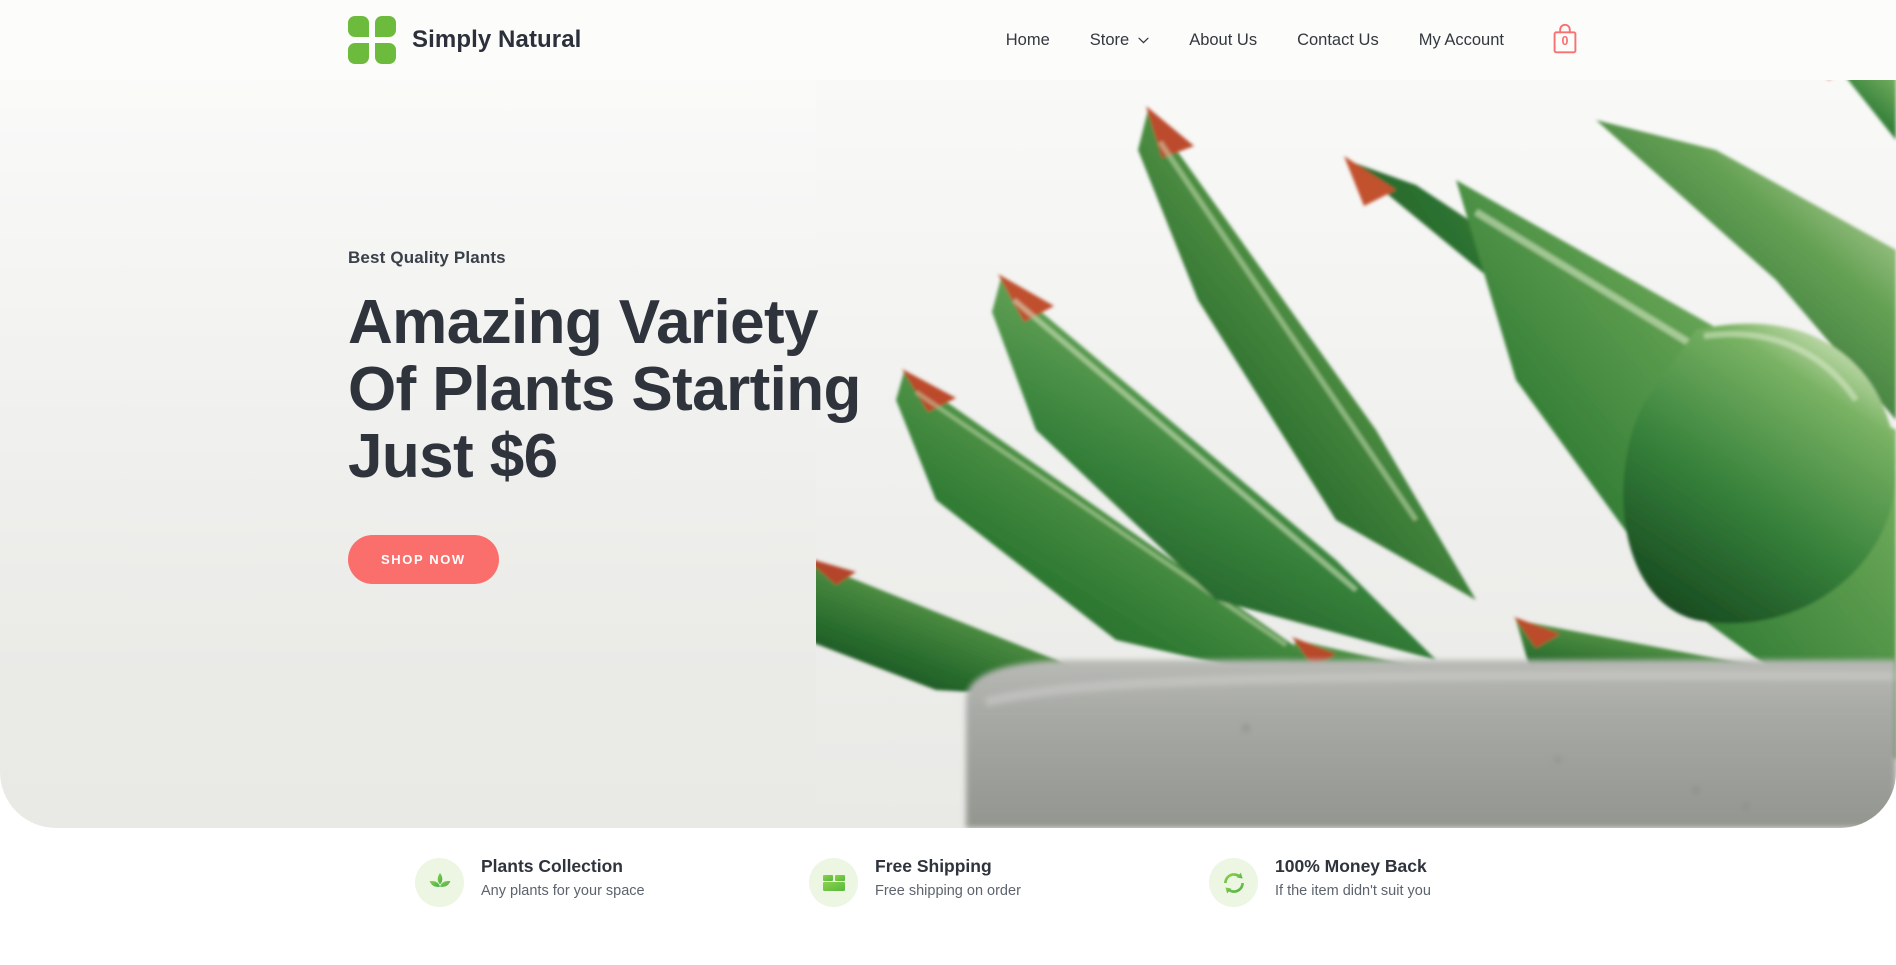 The width and height of the screenshot is (1896, 965). I want to click on feature-subtitle: If the item didn't suit you, so click(1353, 890).